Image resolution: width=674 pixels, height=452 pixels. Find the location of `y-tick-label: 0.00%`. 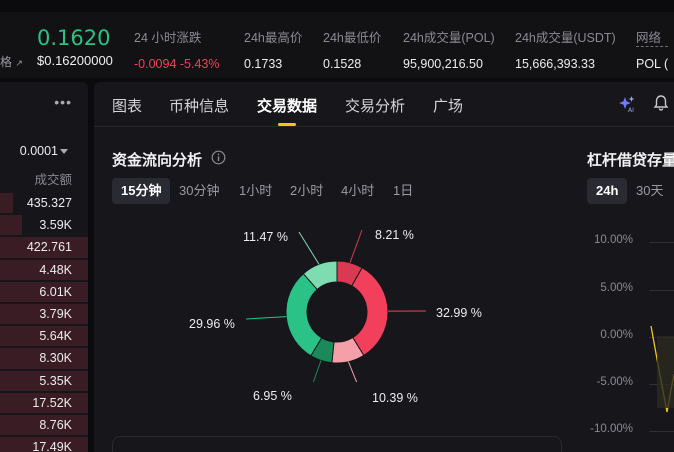

y-tick-label: 0.00% is located at coordinates (616, 335).